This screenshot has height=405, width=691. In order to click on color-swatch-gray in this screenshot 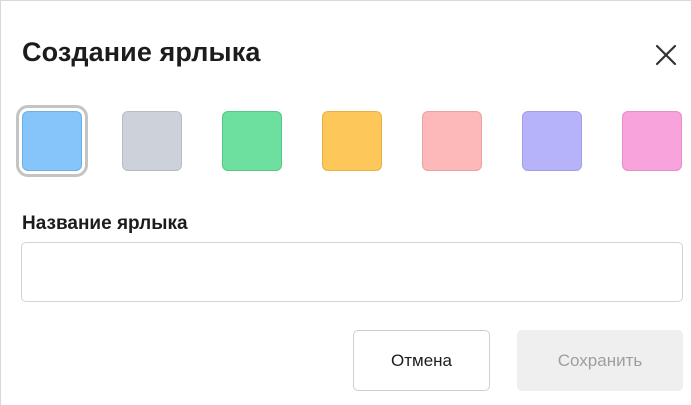, I will do `click(152, 141)`.